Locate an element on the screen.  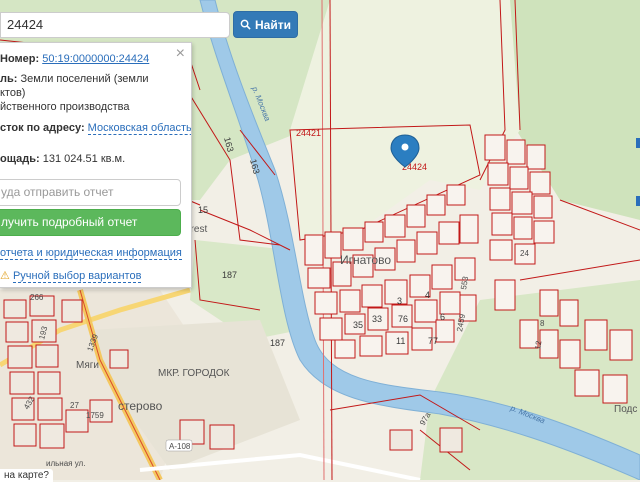
area-label: ощадь: is located at coordinates (20, 159).